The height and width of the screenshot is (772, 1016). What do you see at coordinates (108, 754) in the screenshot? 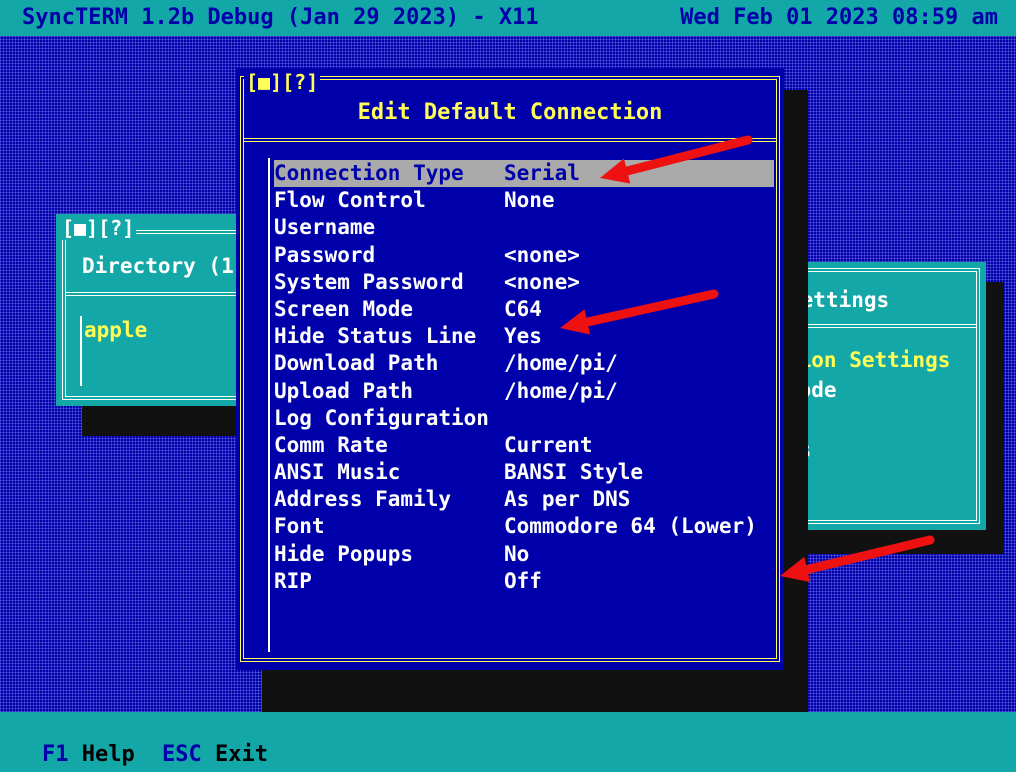
I see `help-label: Help` at bounding box center [108, 754].